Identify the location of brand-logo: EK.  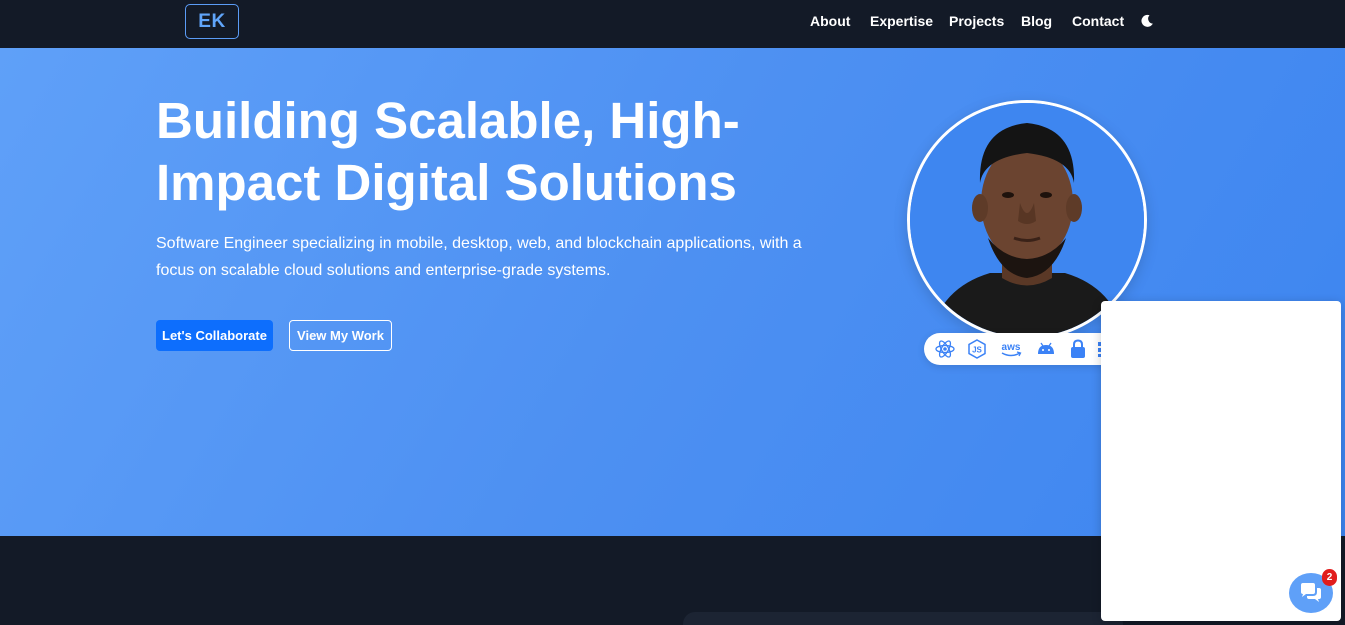
(212, 21).